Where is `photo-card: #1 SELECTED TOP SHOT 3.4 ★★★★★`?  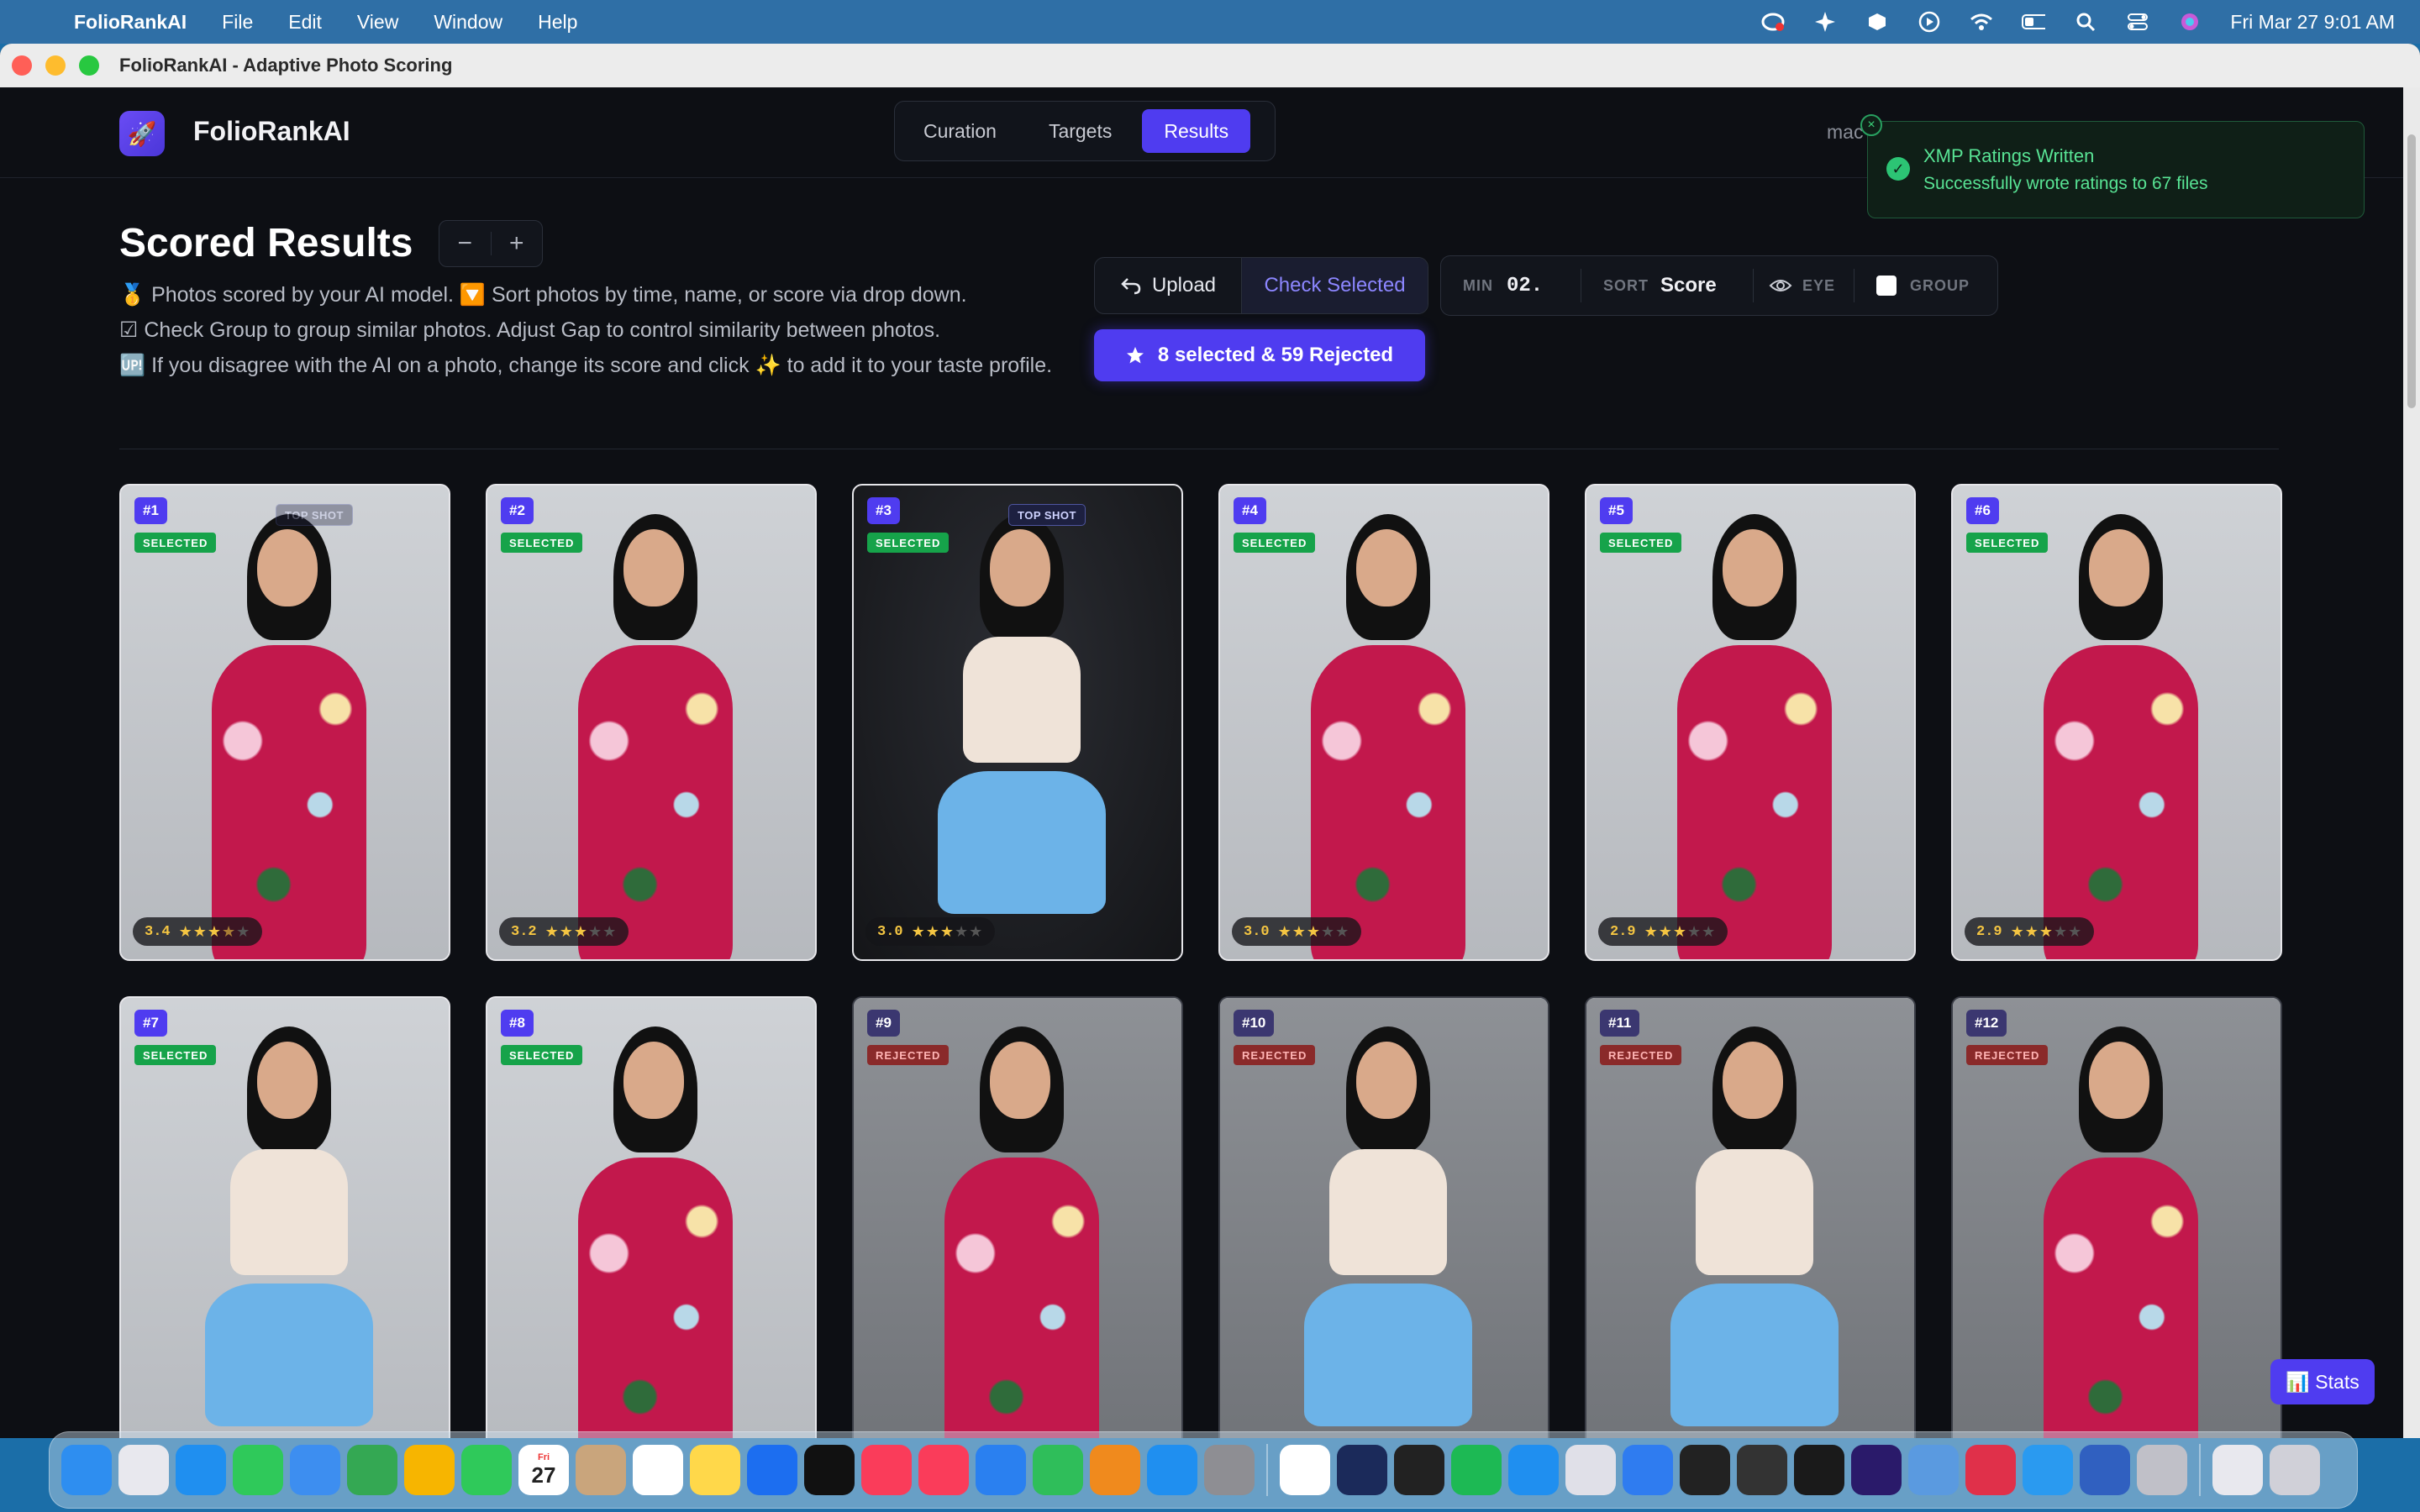 photo-card: #1 SELECTED TOP SHOT 3.4 ★★★★★ is located at coordinates (284, 722).